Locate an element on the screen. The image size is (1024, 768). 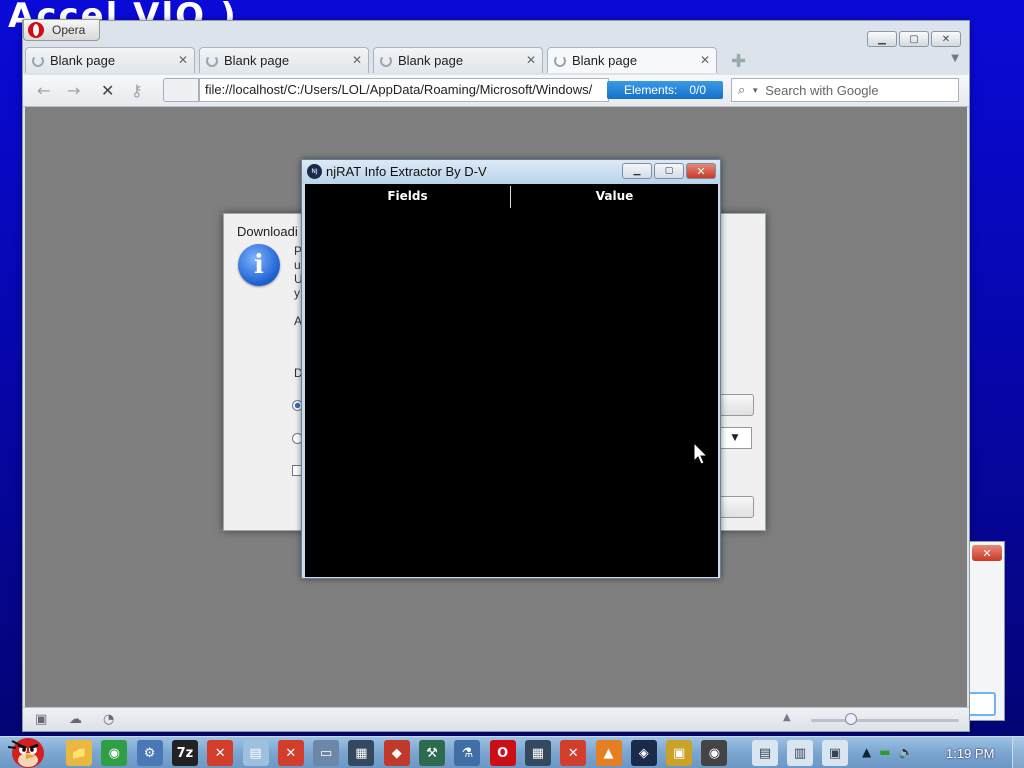
notepad-icon: ▤ is located at coordinates (255, 753).